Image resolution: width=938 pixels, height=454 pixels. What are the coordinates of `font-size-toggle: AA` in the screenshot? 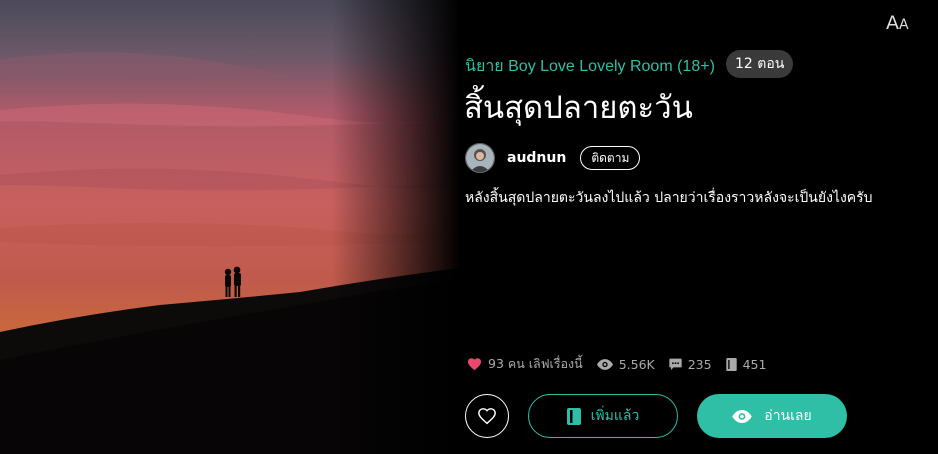 It's located at (897, 23).